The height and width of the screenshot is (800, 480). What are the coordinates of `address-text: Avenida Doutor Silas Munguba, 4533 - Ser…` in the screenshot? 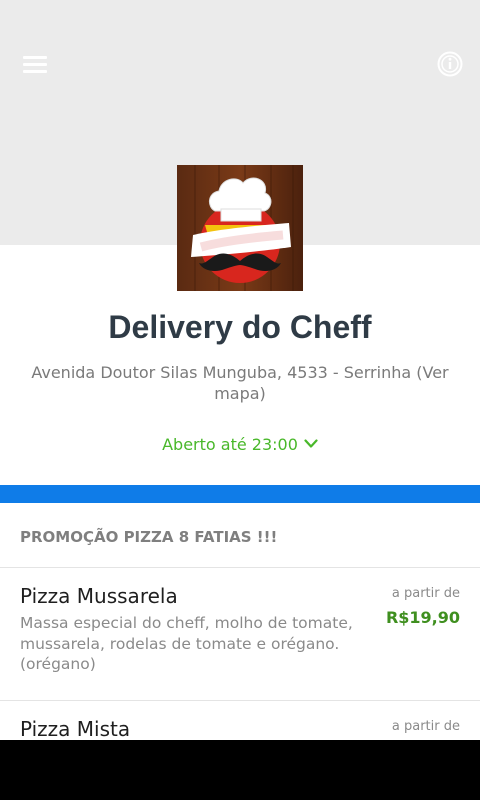 It's located at (221, 372).